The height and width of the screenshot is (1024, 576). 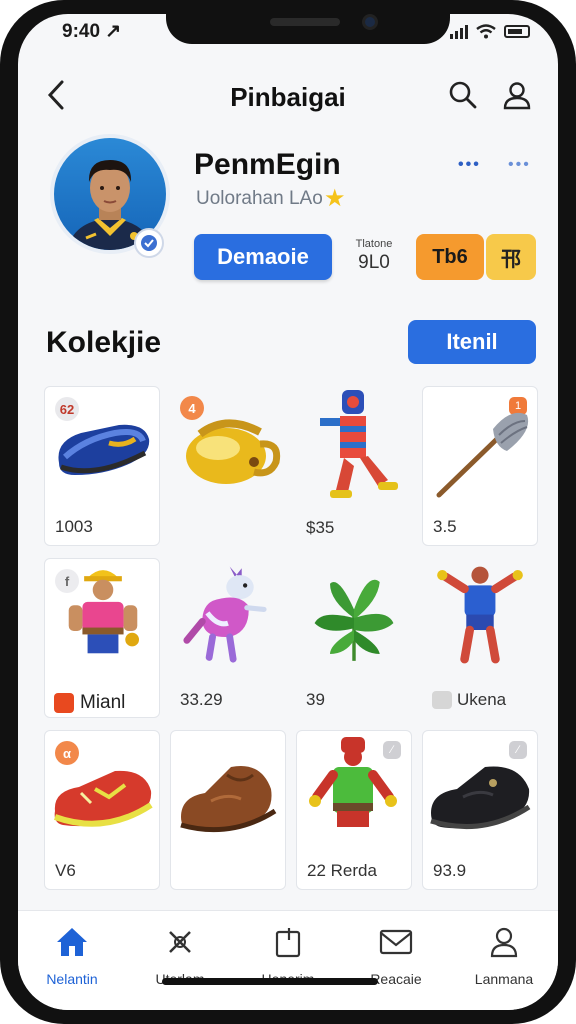 I want to click on cross-icon, so click(x=180, y=942).